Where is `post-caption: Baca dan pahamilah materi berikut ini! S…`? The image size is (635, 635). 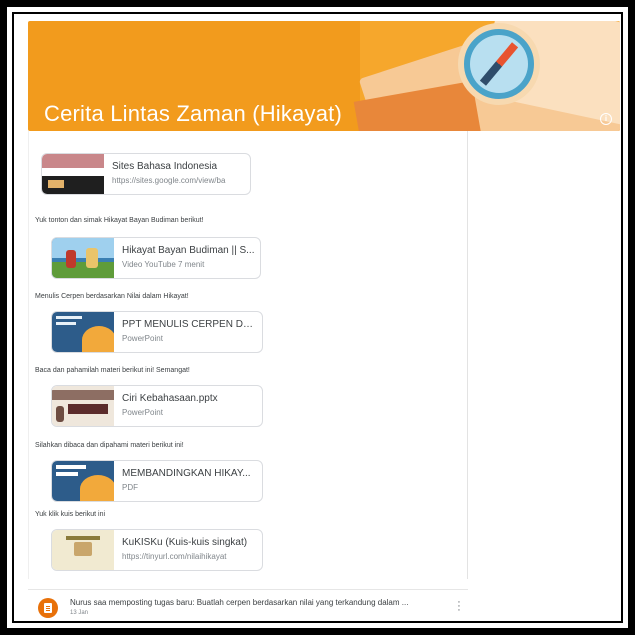 post-caption: Baca dan pahamilah materi berikut ini! S… is located at coordinates (112, 370).